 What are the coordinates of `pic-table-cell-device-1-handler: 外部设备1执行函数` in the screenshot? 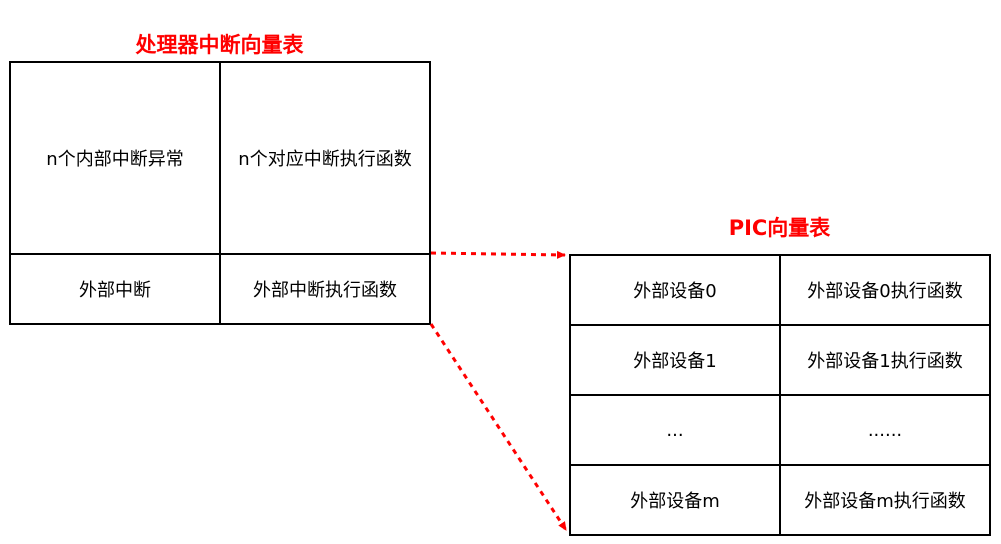 It's located at (885, 360).